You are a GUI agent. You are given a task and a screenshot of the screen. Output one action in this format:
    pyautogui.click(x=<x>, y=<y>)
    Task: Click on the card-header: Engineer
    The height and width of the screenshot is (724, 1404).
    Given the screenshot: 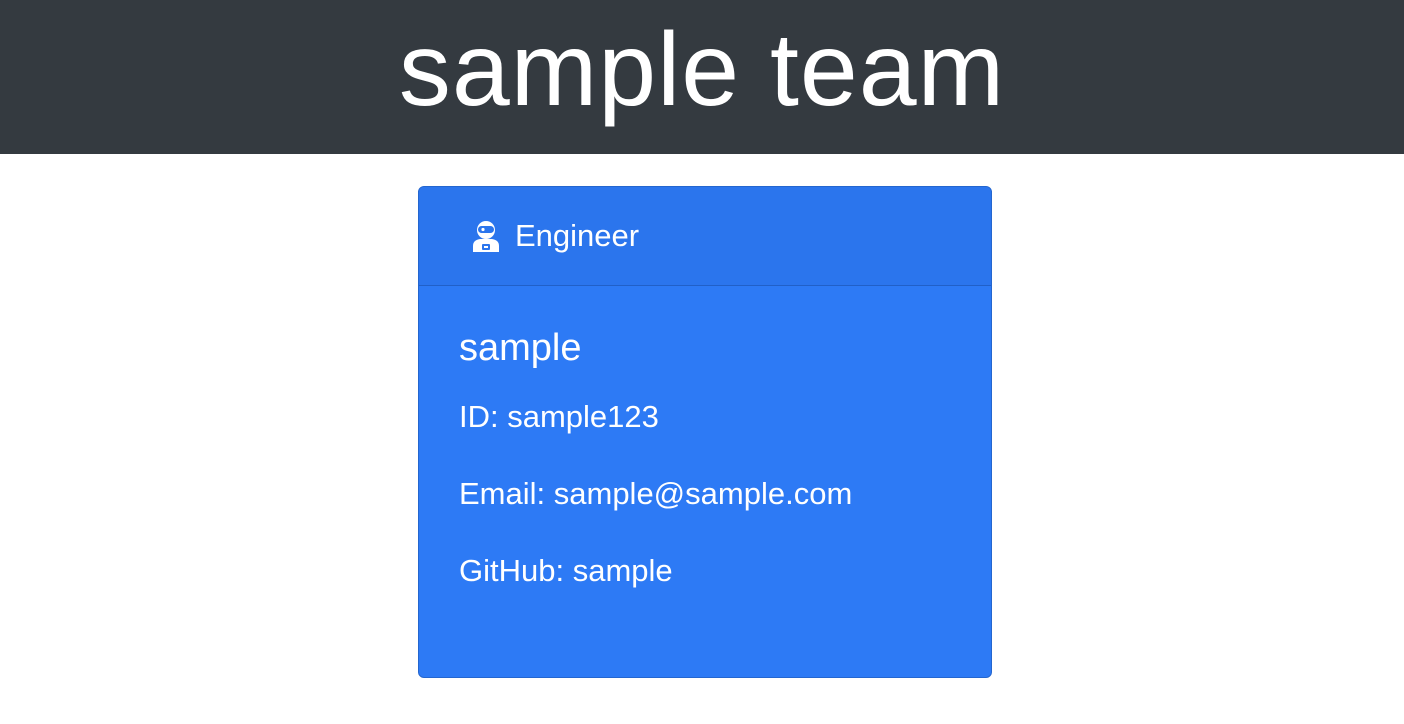 What is the action you would take?
    pyautogui.click(x=705, y=236)
    